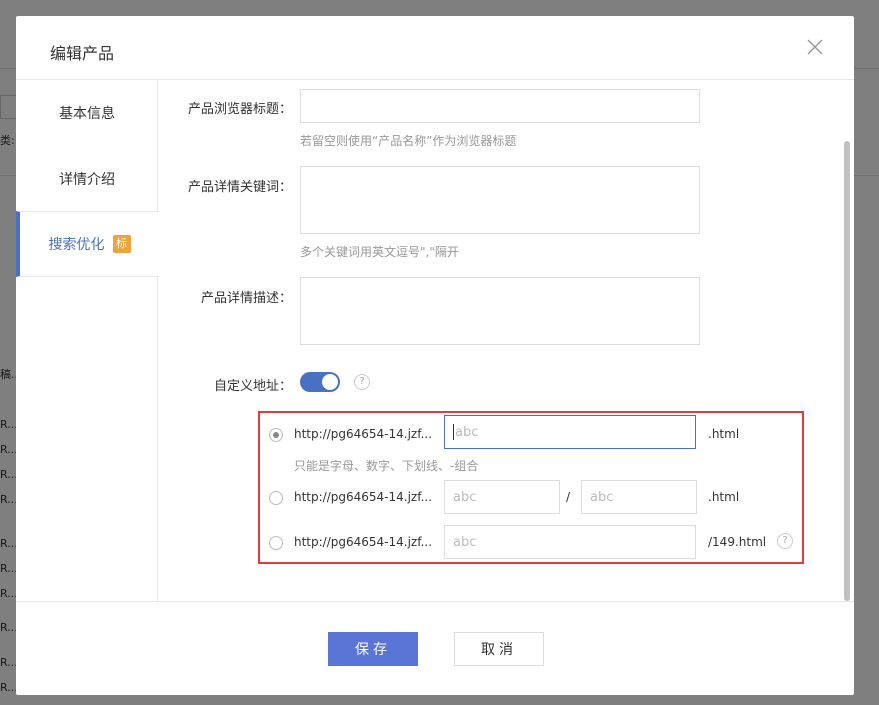  I want to click on tab-label: 基本信息, so click(87, 114).